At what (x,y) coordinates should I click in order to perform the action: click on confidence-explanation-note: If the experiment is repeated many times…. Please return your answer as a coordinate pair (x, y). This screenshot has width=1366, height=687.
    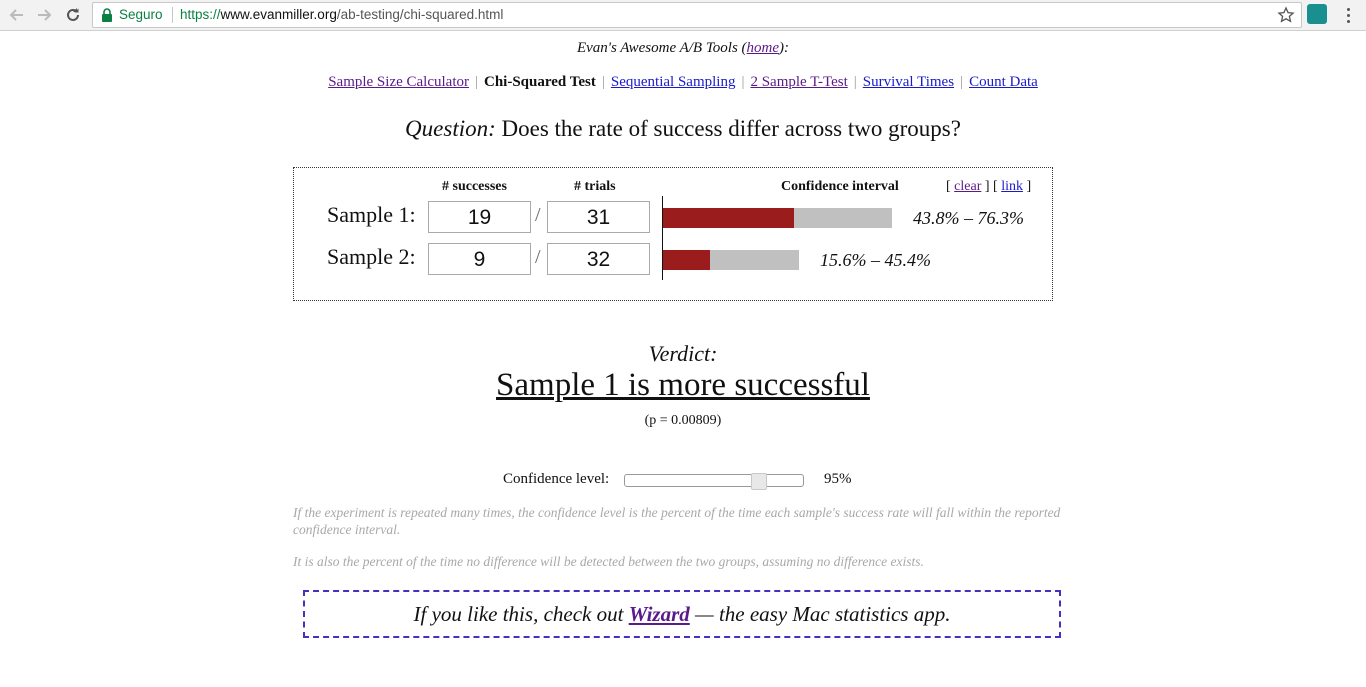
    Looking at the image, I should click on (677, 521).